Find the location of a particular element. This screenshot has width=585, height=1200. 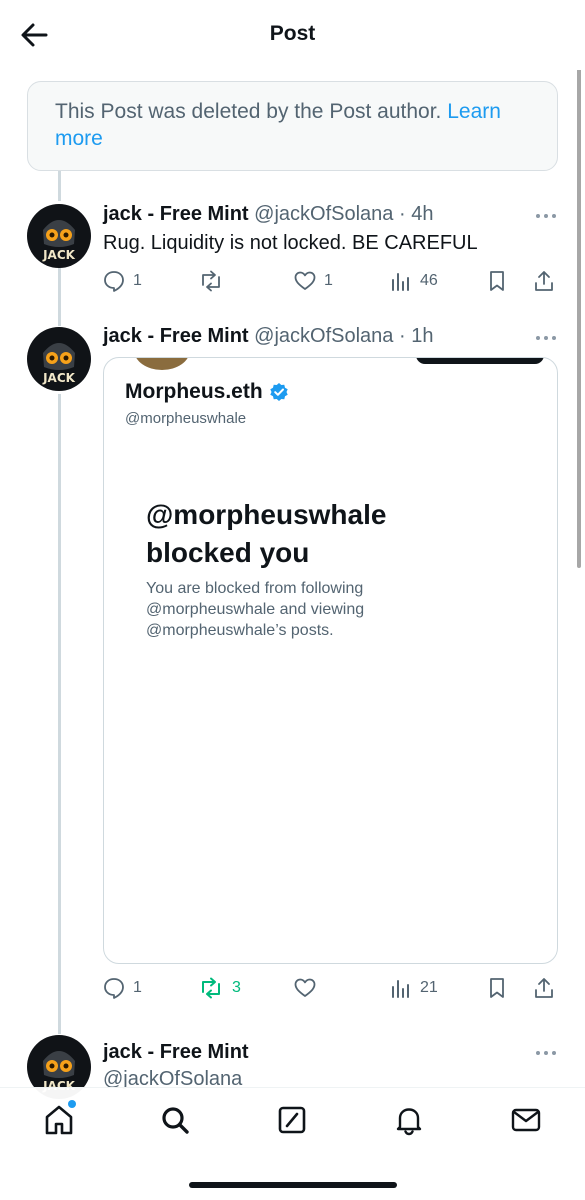

repost-button is located at coordinates (215, 281).